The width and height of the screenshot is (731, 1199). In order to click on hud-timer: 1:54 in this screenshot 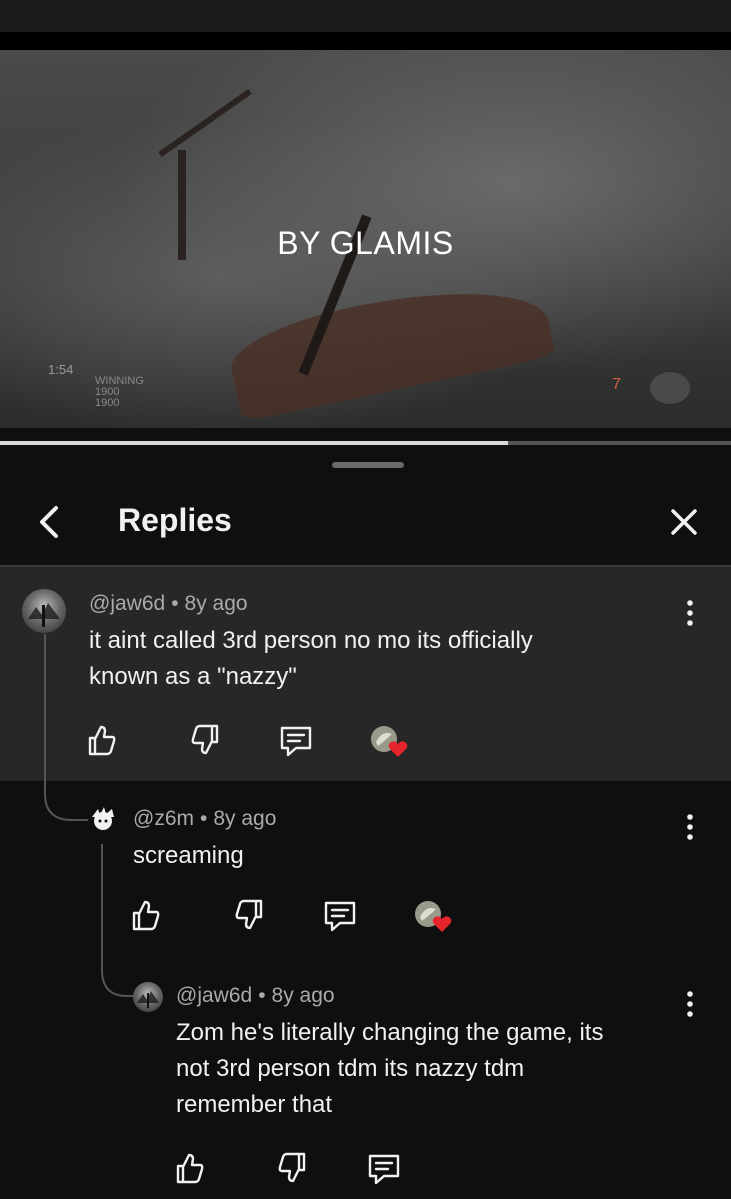, I will do `click(61, 369)`.